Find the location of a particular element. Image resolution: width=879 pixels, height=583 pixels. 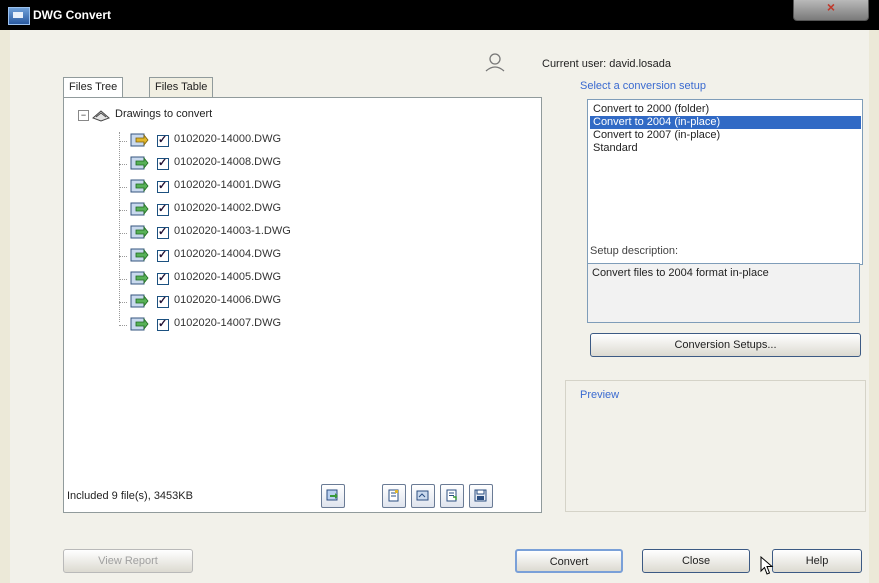

select-setup-label: Select a conversion setup is located at coordinates (643, 86).